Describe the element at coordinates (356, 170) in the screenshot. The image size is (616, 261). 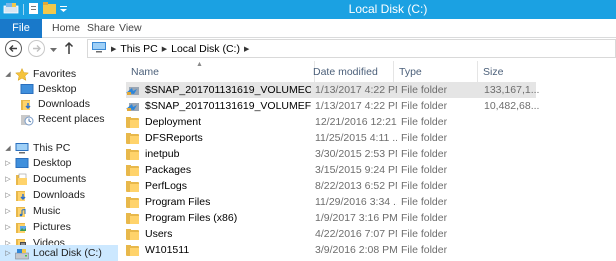
I see `file-date: 3/15/2015 9:24 PM` at that location.